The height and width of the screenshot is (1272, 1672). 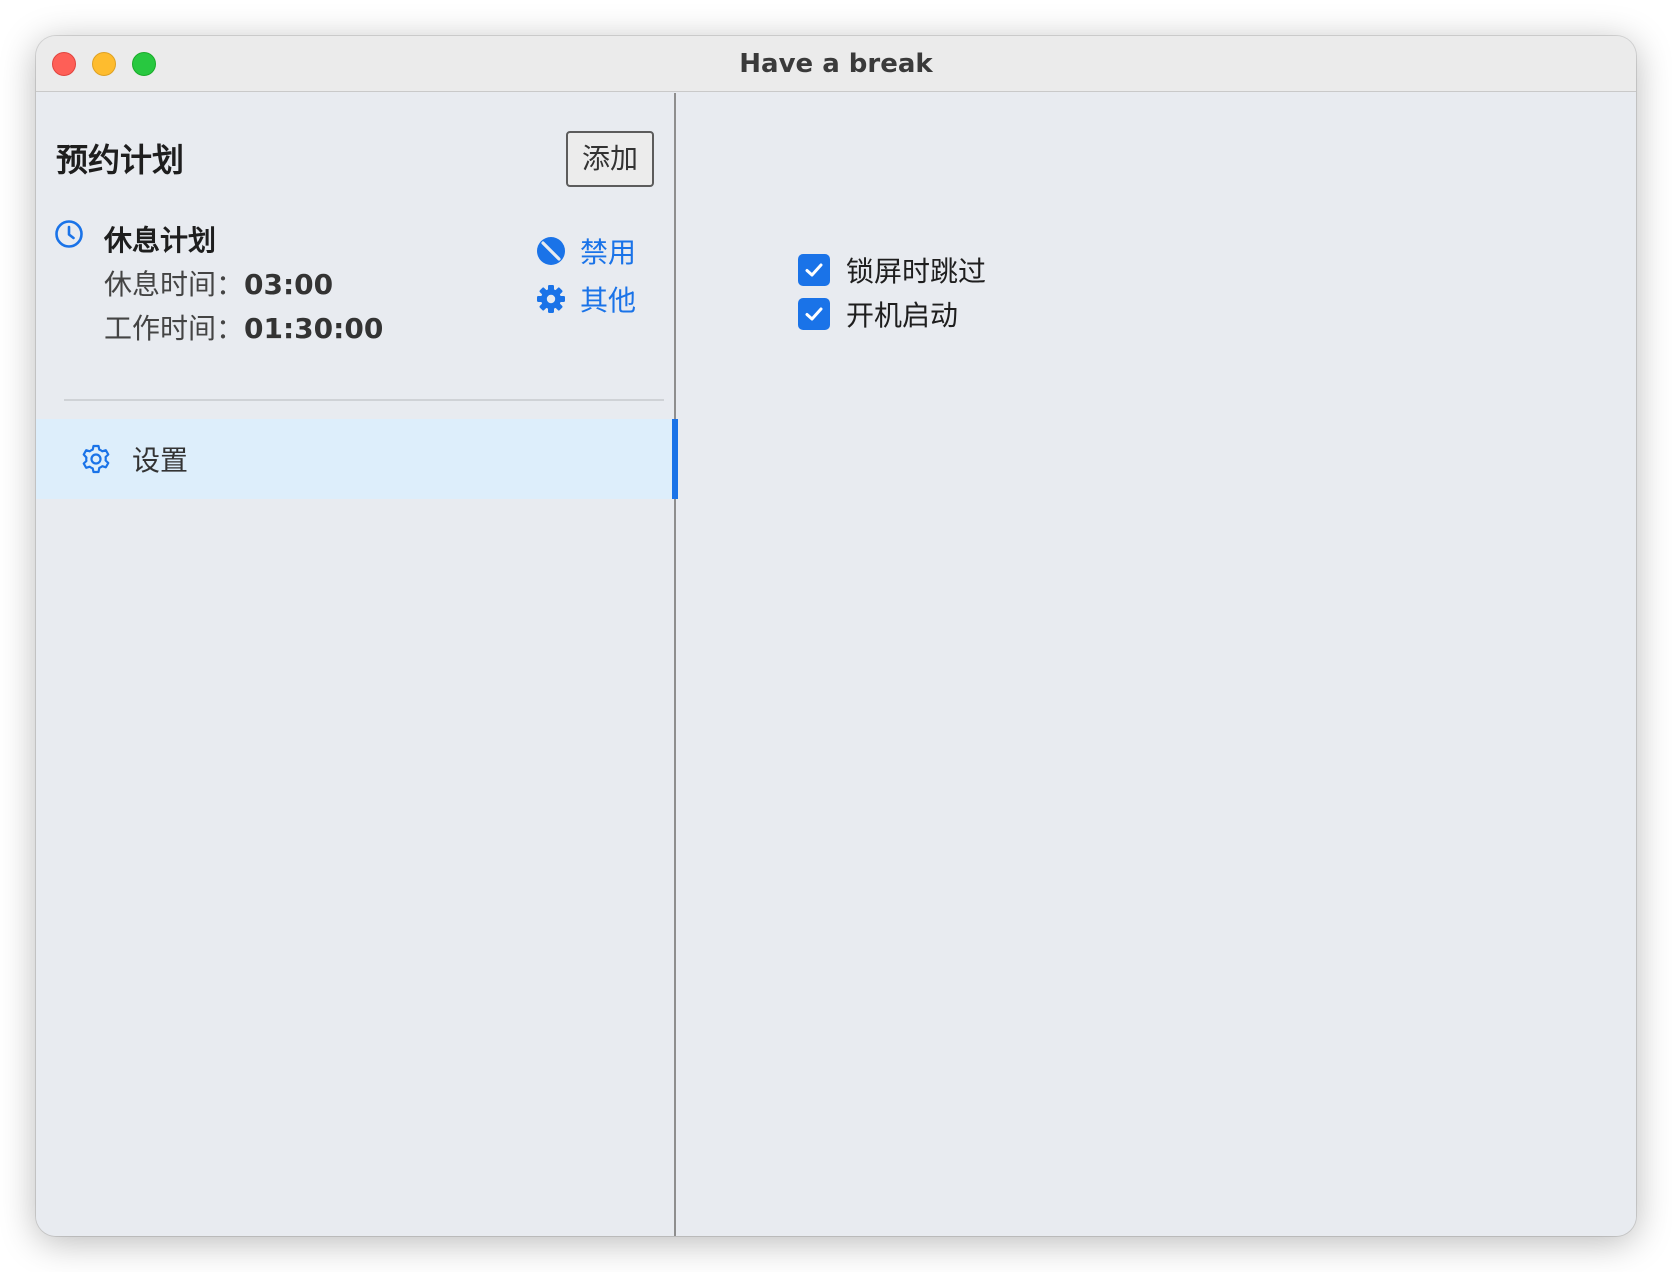 What do you see at coordinates (551, 299) in the screenshot?
I see `gear-icon` at bounding box center [551, 299].